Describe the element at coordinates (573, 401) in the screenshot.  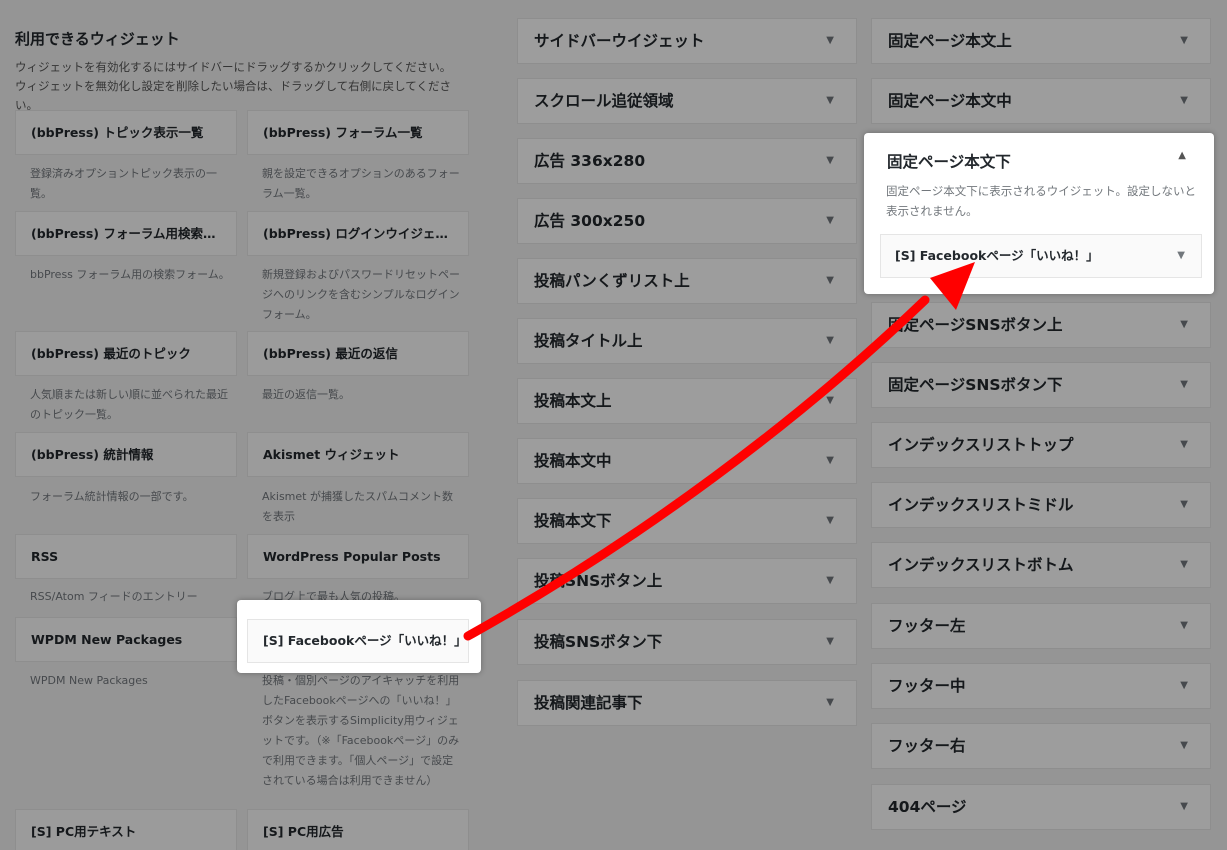
I see `sidebar-label: 投稿本文上` at that location.